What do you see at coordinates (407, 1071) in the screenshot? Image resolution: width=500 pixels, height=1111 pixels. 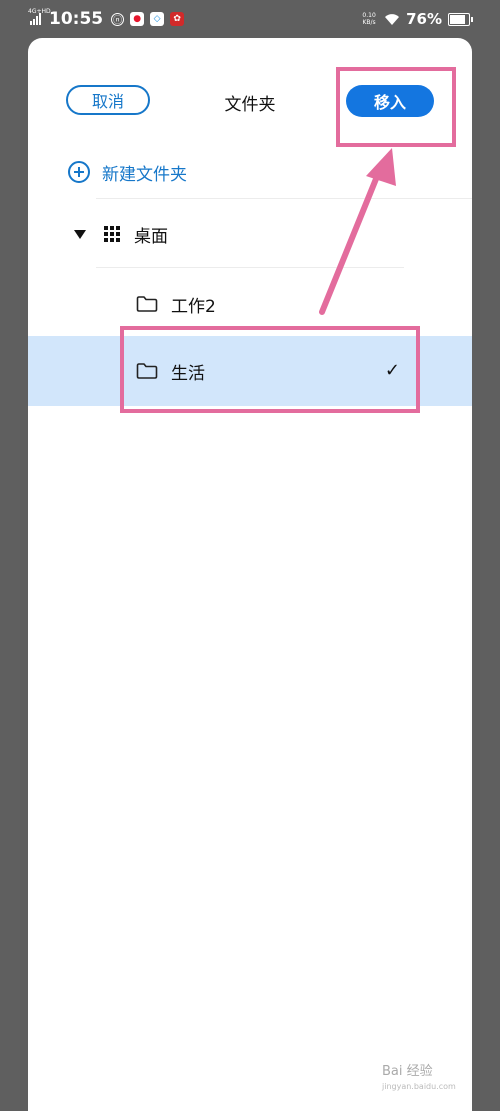 I see `watermark: Bai 经验` at bounding box center [407, 1071].